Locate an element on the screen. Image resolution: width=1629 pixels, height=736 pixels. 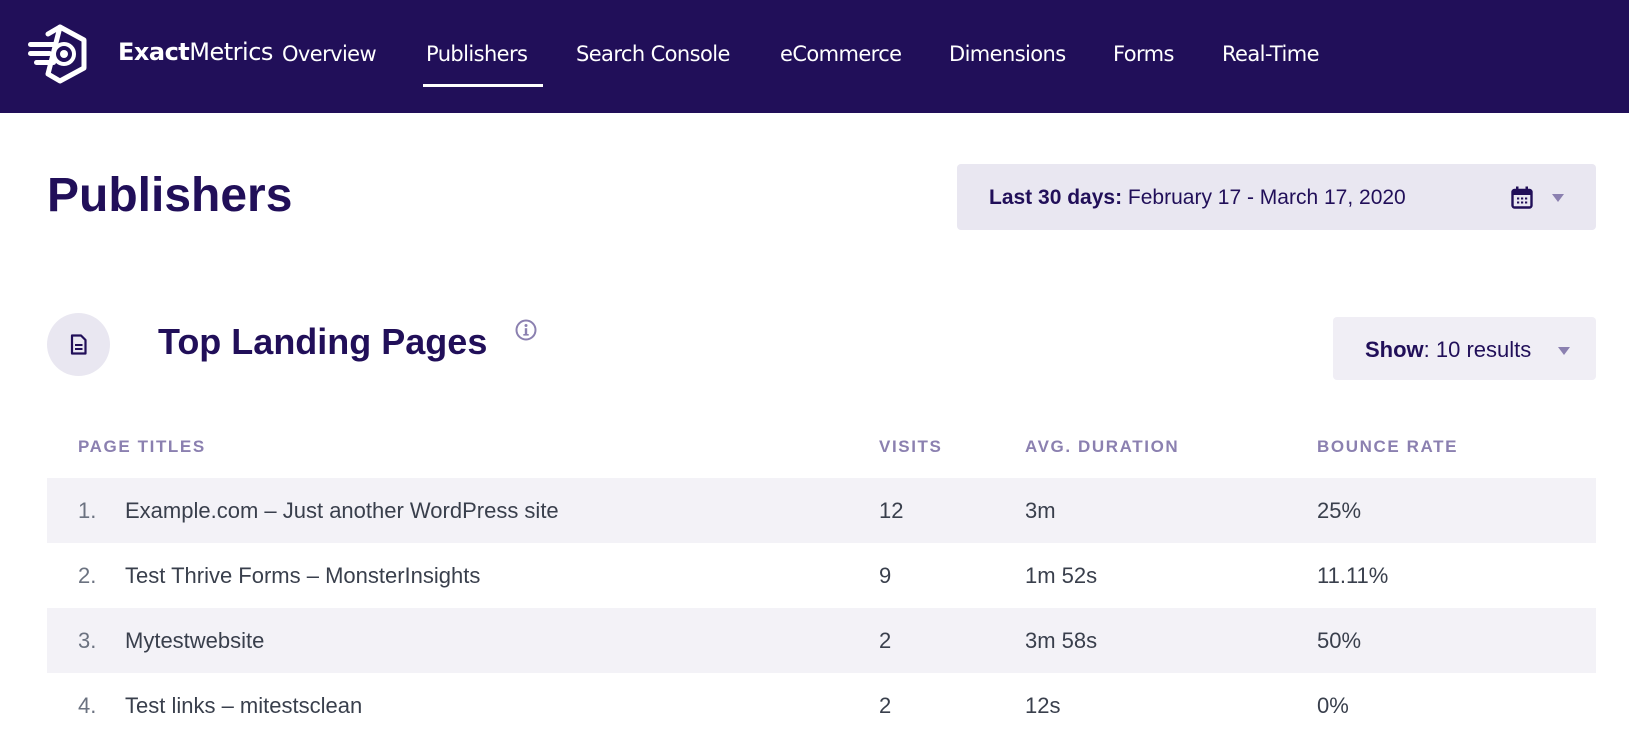
avg-duration-cell: 1m 52s is located at coordinates (1061, 575).